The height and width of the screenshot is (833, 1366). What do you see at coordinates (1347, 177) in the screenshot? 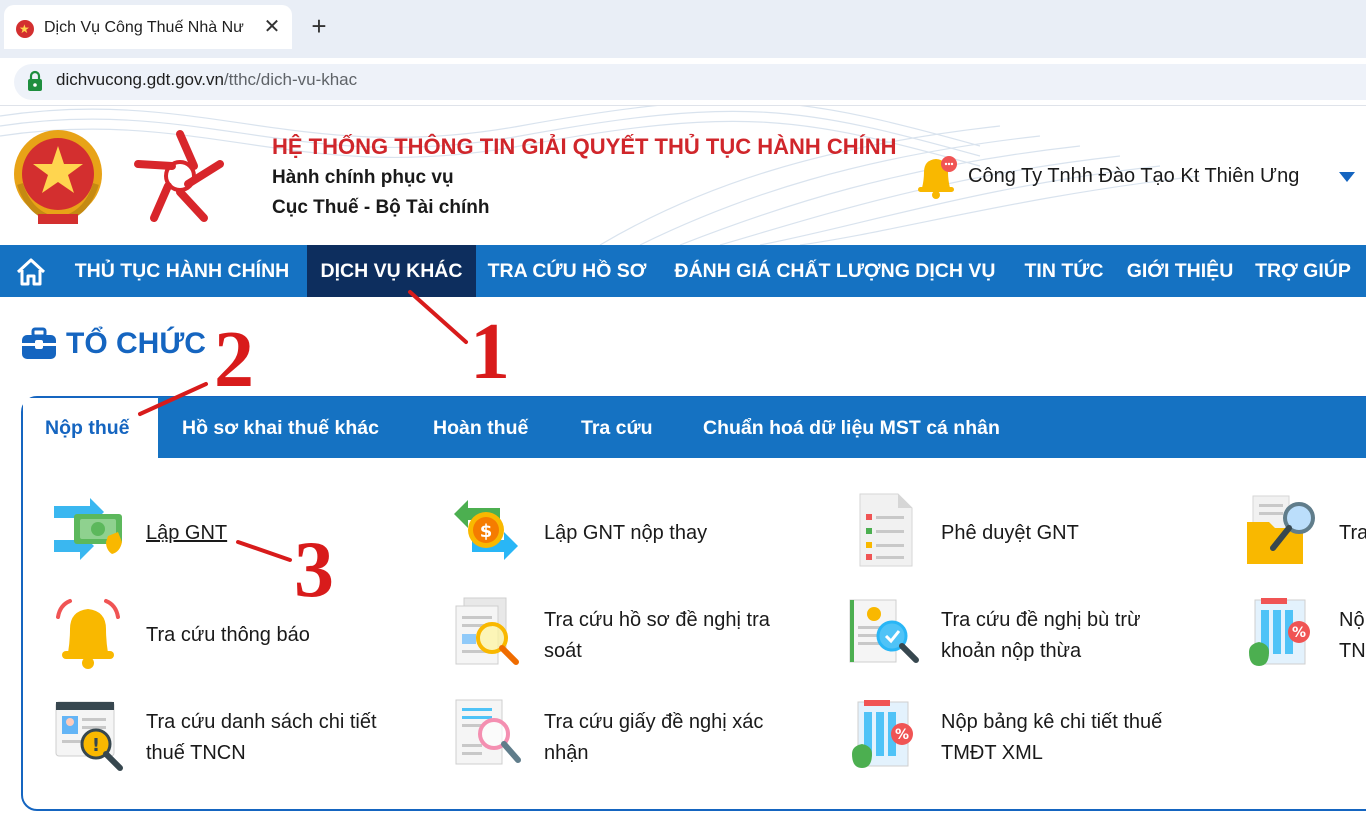
I see `chevron-down-icon` at bounding box center [1347, 177].